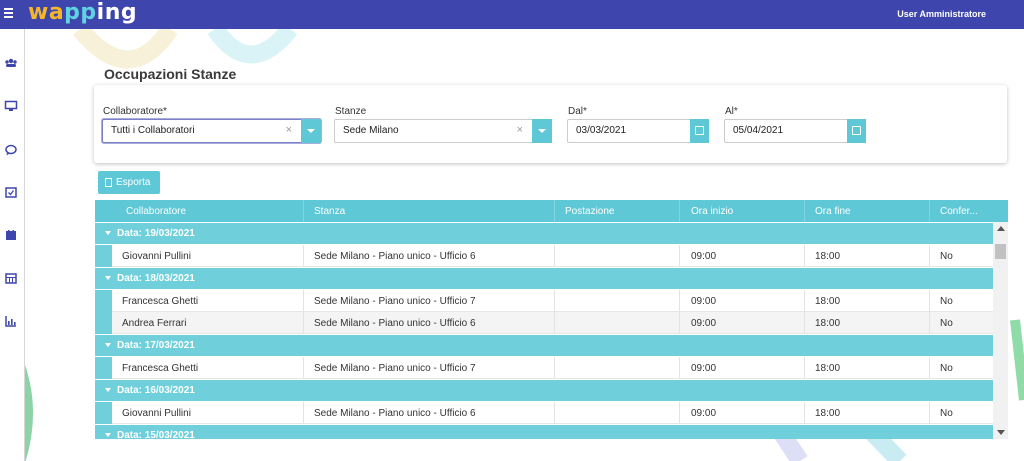 The width and height of the screenshot is (1024, 461). I want to click on export-button: Esporta, so click(129, 182).